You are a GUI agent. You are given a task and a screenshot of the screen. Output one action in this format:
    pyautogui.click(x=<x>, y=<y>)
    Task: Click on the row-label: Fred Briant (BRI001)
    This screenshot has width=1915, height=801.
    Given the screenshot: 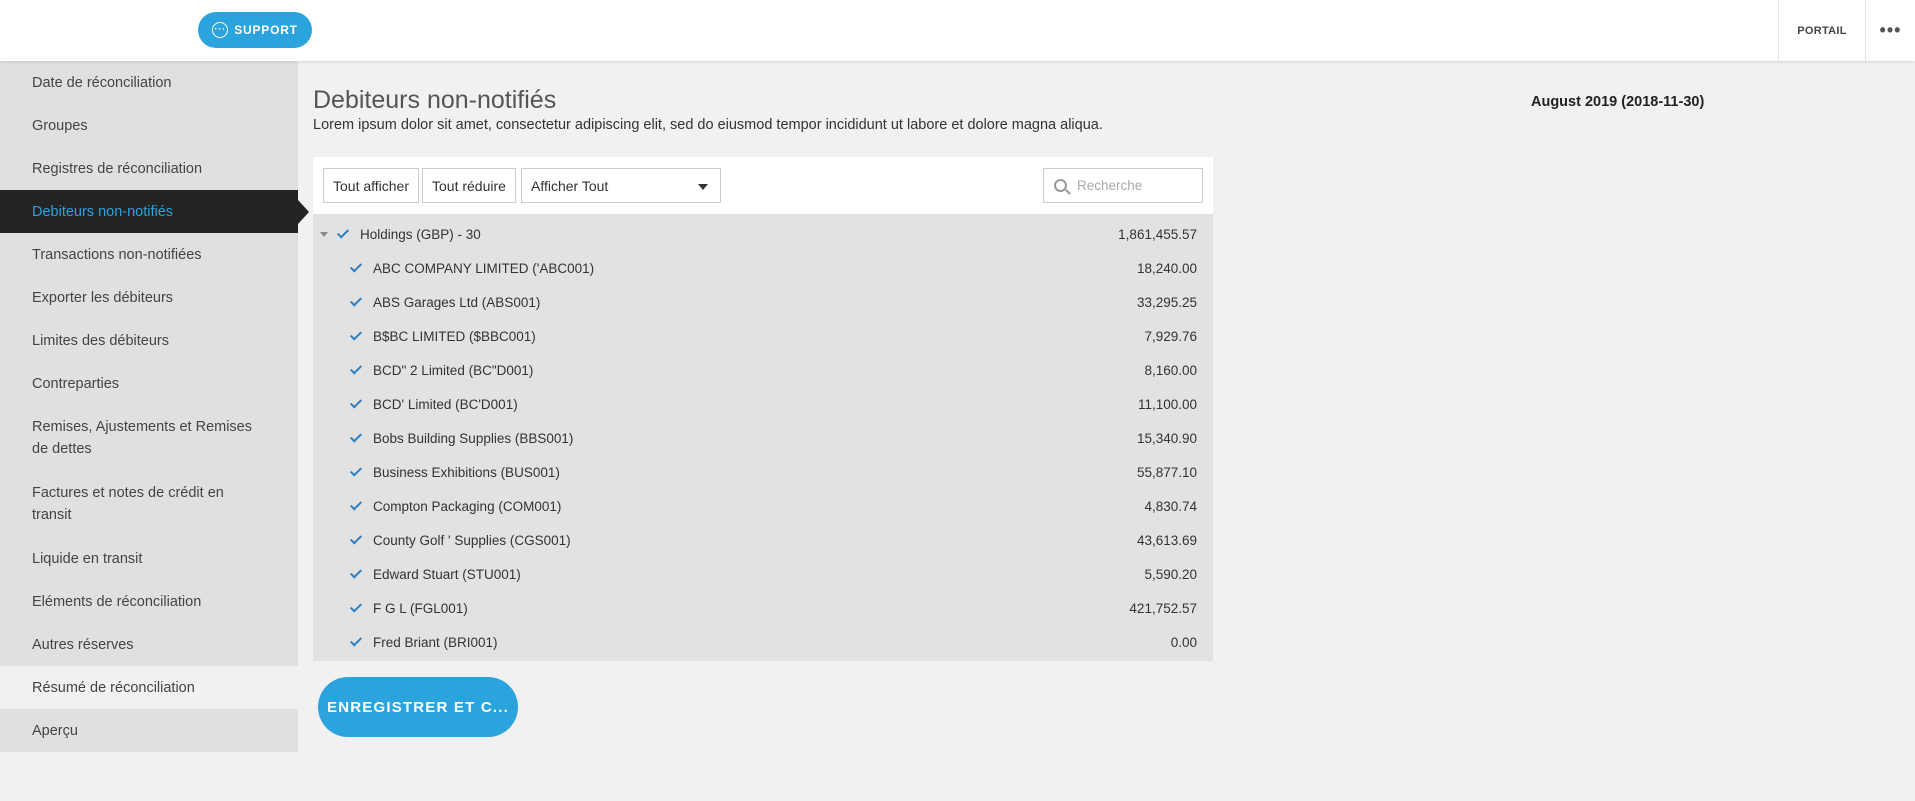 What is the action you would take?
    pyautogui.click(x=435, y=642)
    